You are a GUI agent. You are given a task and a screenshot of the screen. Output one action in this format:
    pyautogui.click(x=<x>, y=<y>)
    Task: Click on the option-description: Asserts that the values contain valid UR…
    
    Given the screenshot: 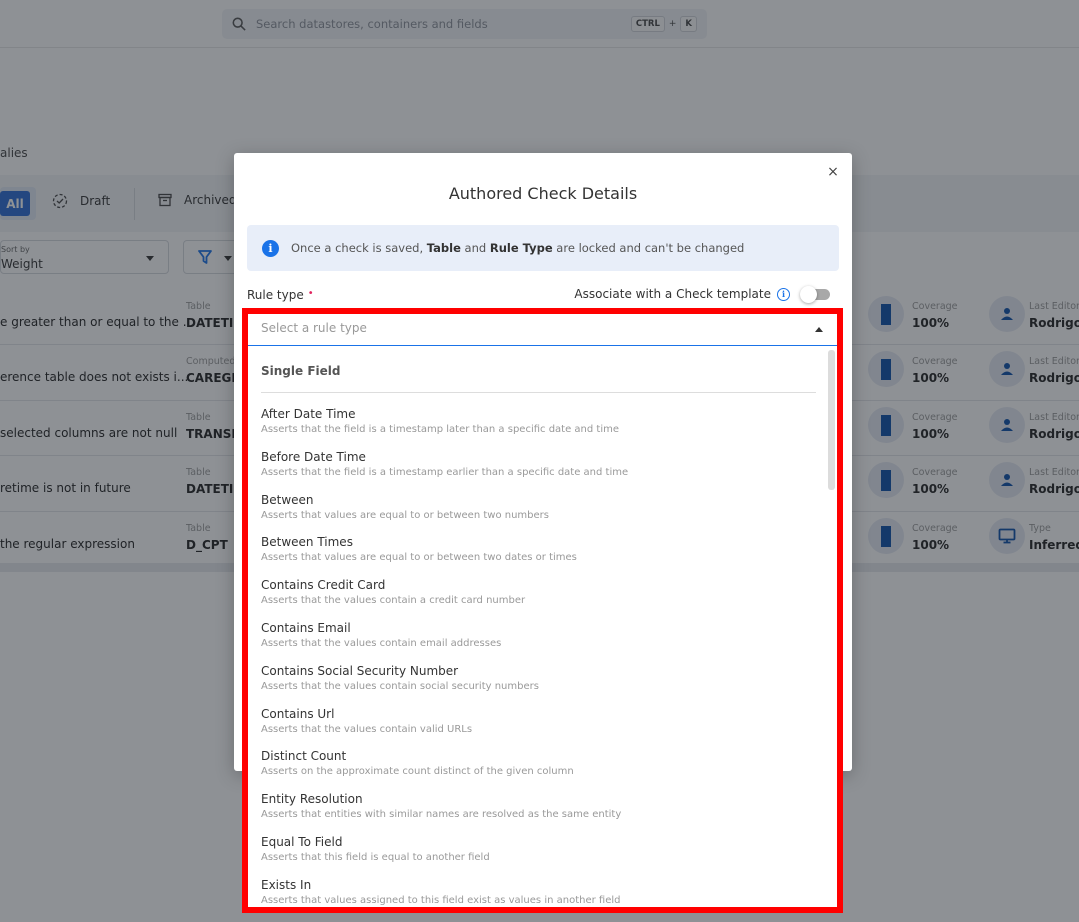 What is the action you would take?
    pyautogui.click(x=367, y=729)
    